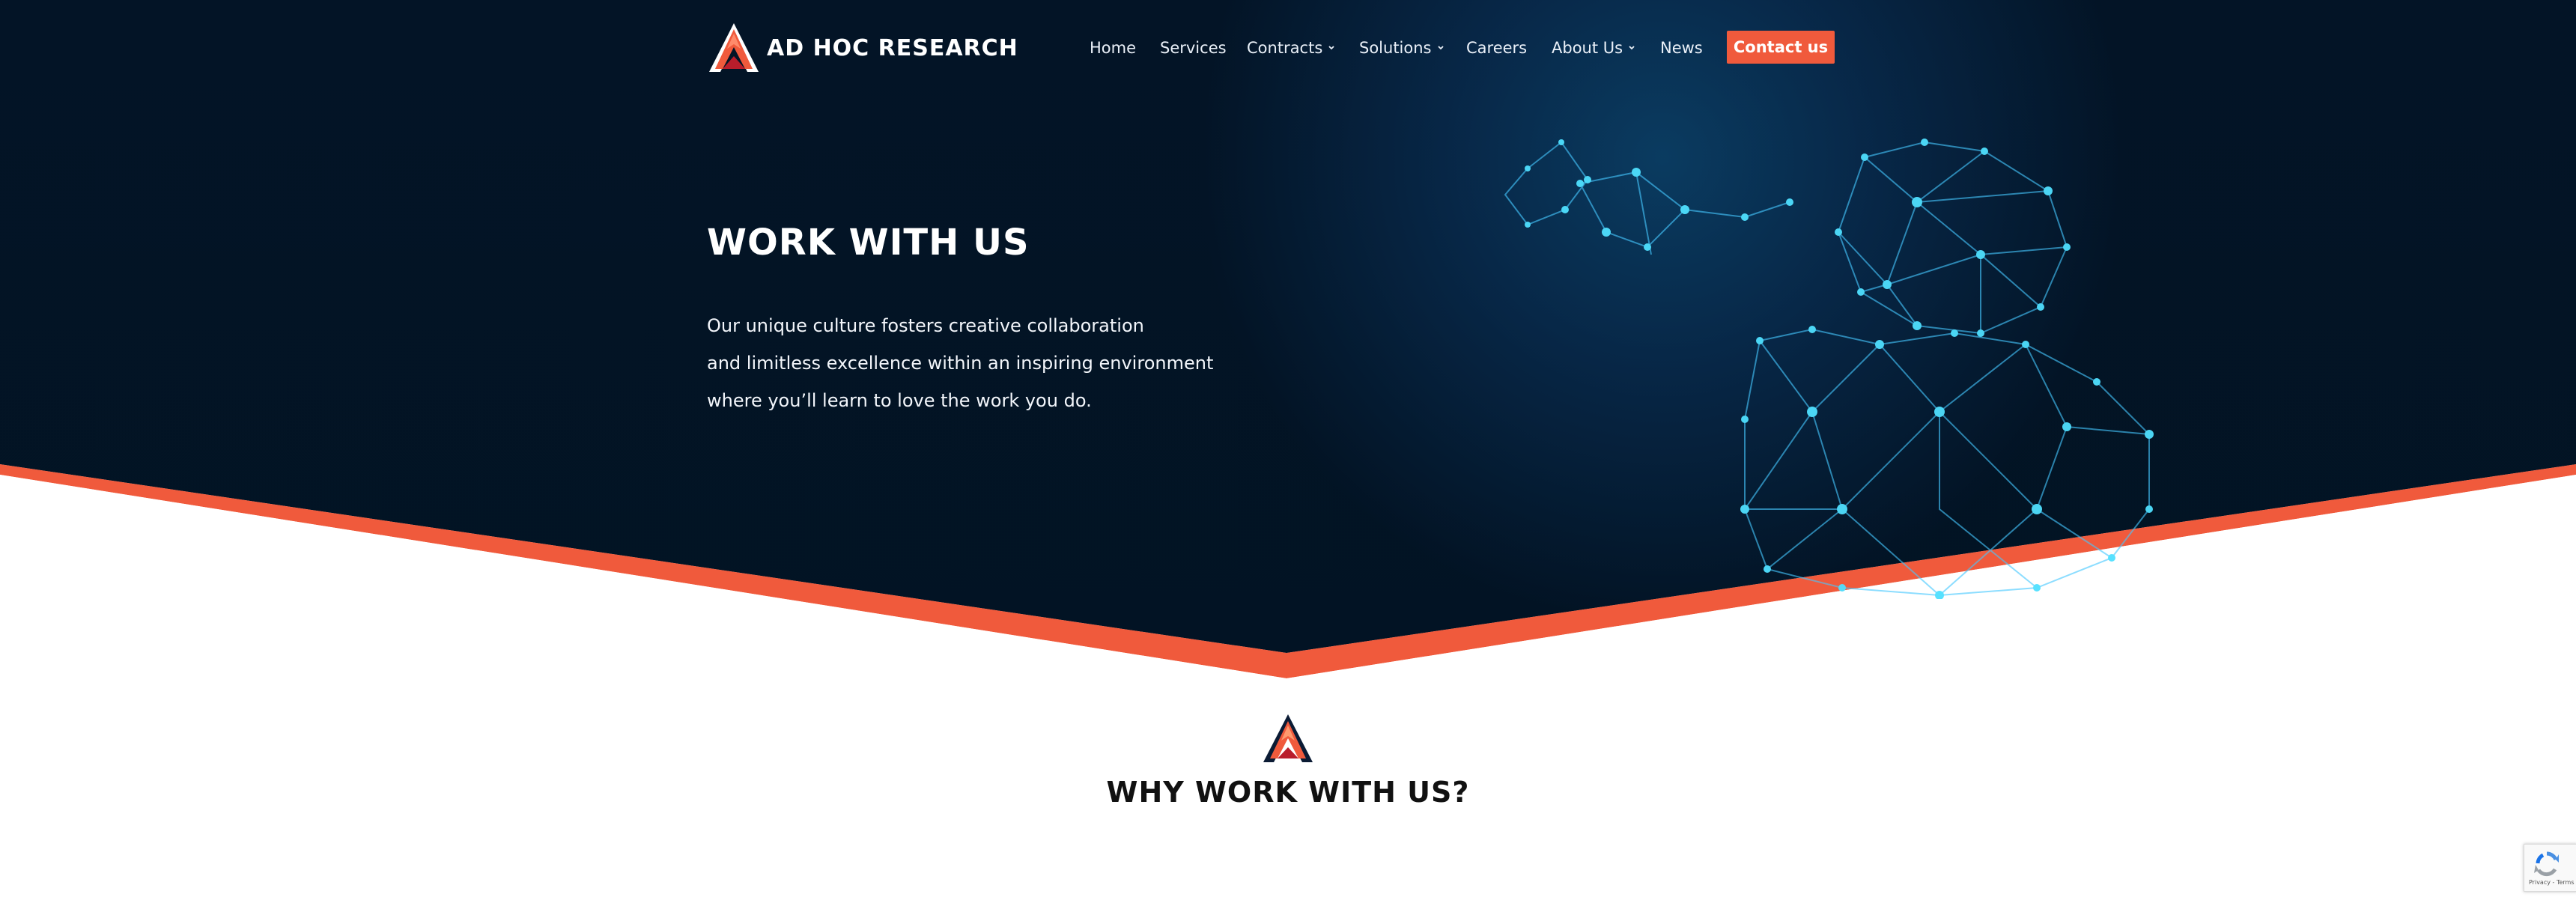 The width and height of the screenshot is (2576, 900). What do you see at coordinates (1681, 48) in the screenshot?
I see `nav-news: News` at bounding box center [1681, 48].